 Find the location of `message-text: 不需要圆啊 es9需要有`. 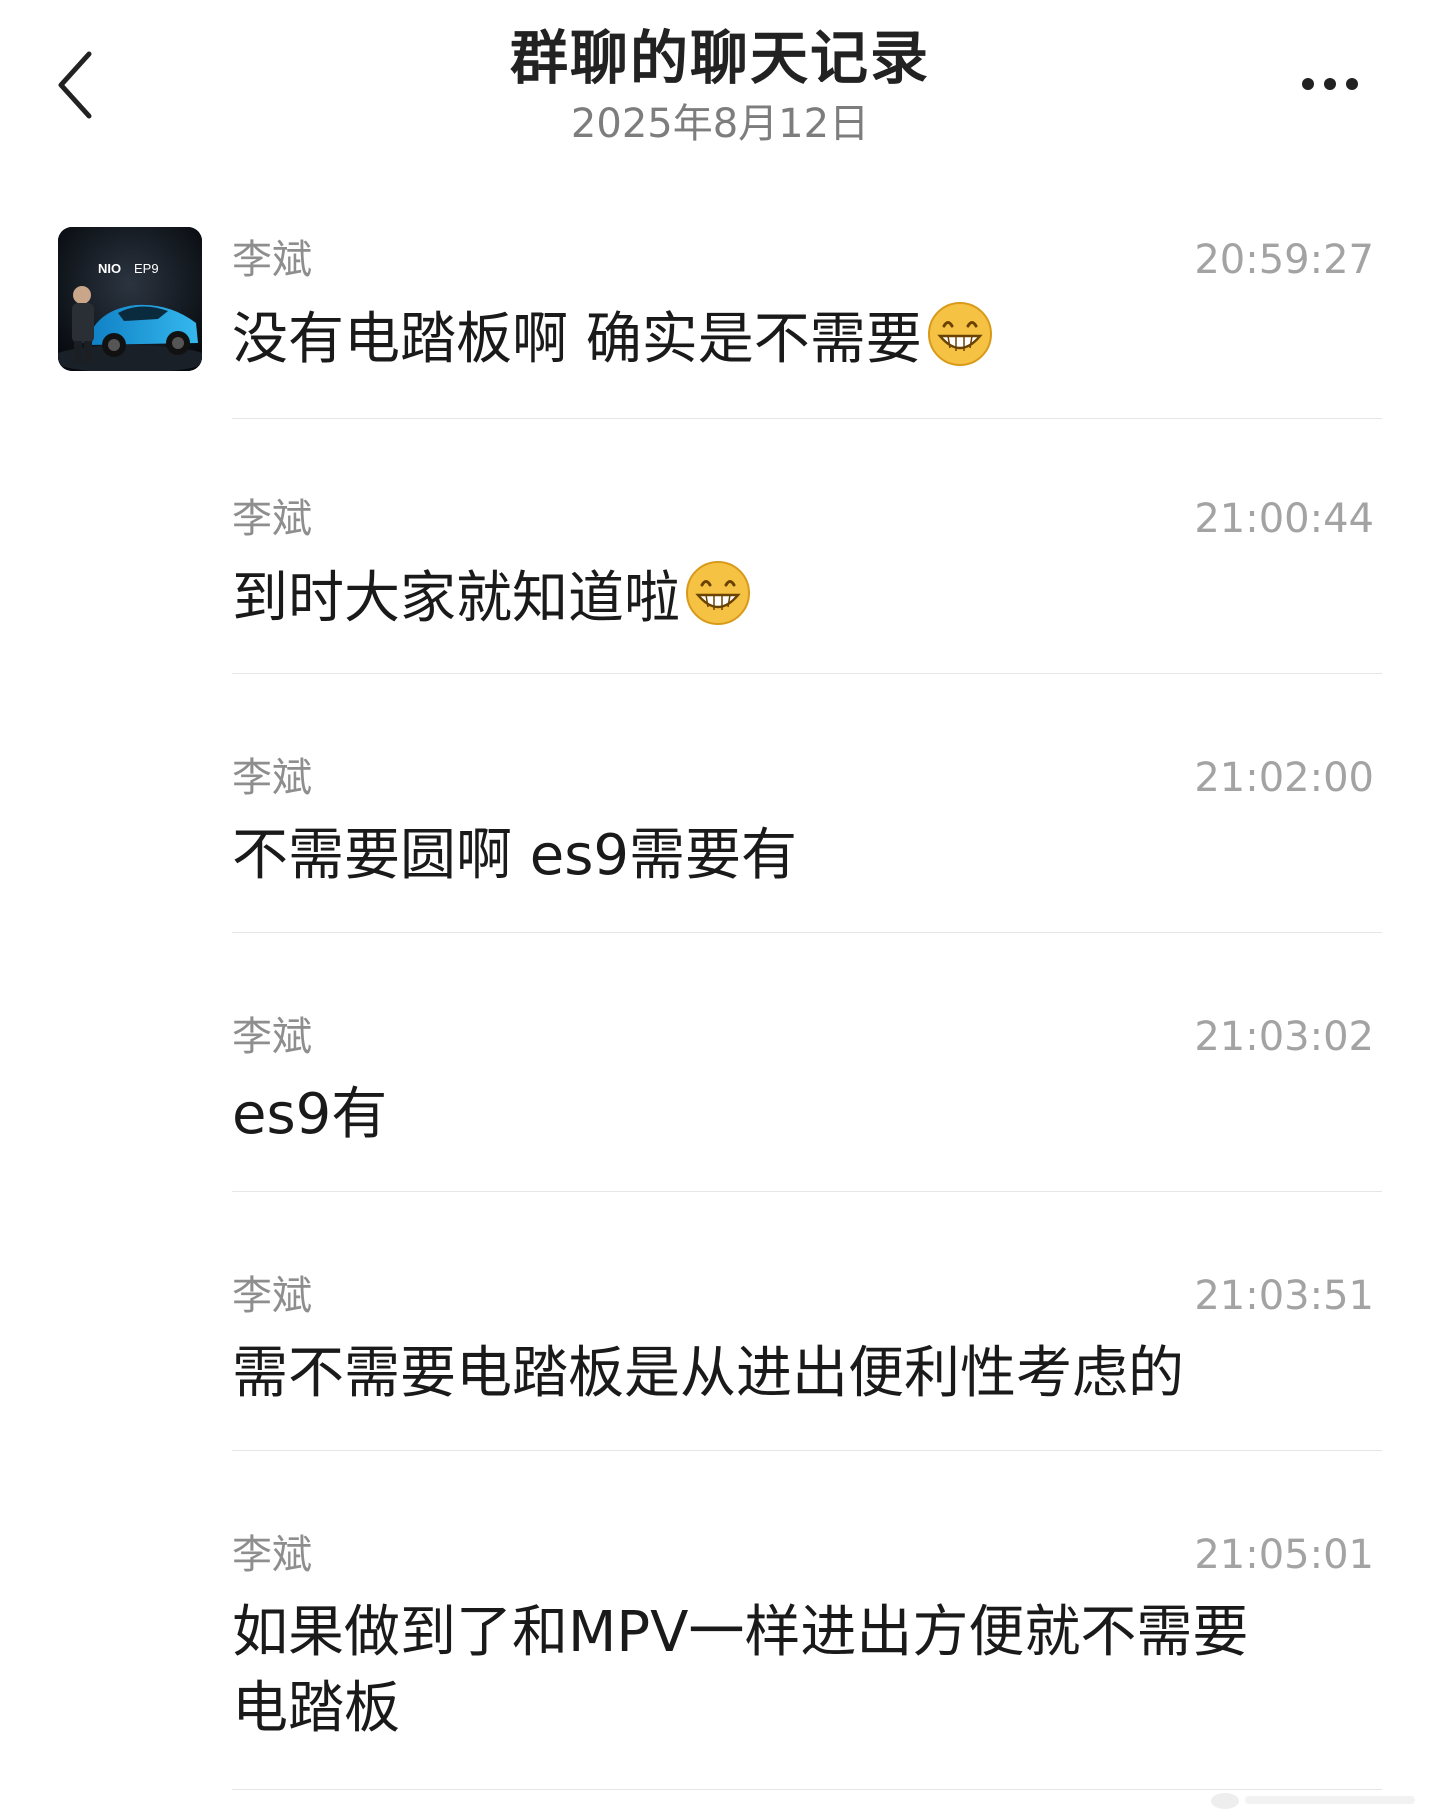

message-text: 不需要圆啊 es9需要有 is located at coordinates (515, 855).